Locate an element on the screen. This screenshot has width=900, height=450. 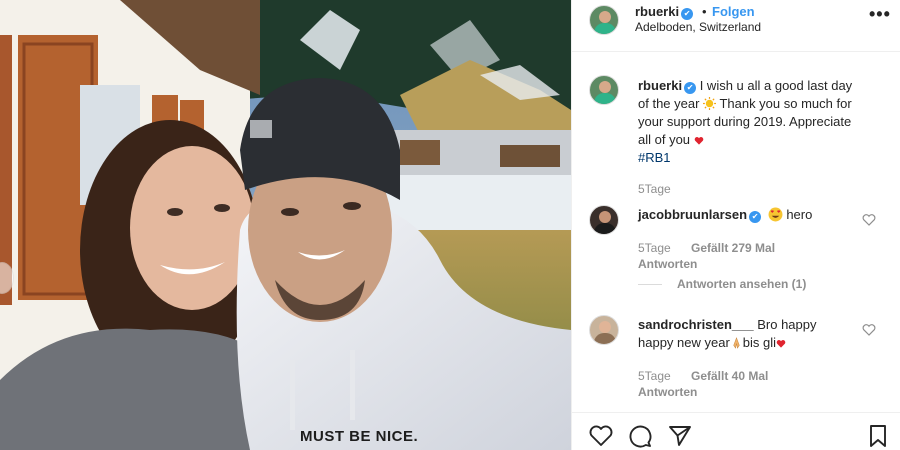
location-link: Adelboden, Switzerland is located at coordinates (698, 27).